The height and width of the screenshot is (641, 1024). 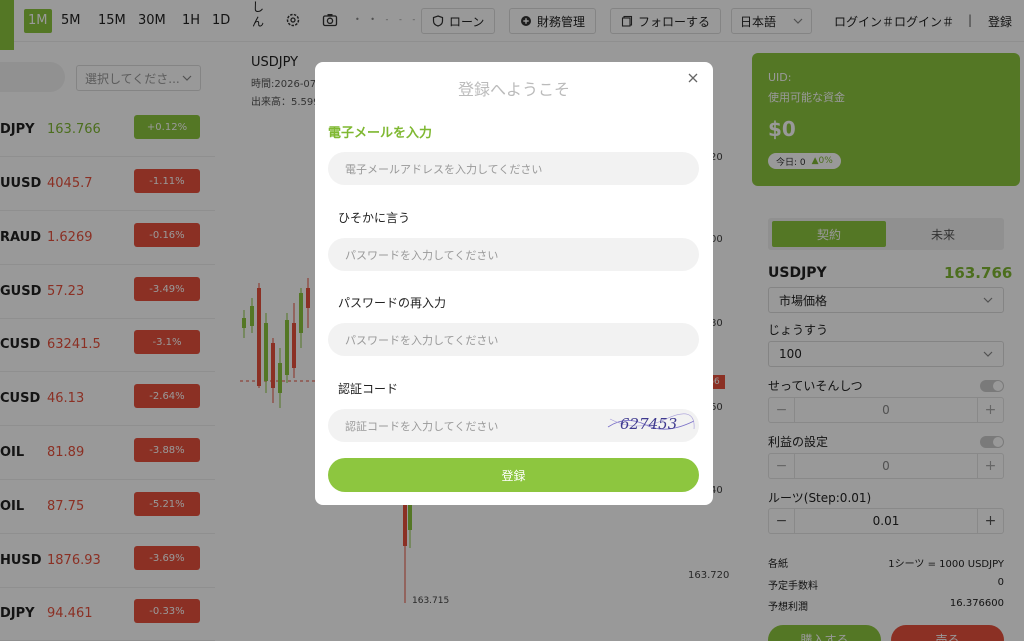 I want to click on modal-title: 登録へようこそ, so click(x=513, y=89).